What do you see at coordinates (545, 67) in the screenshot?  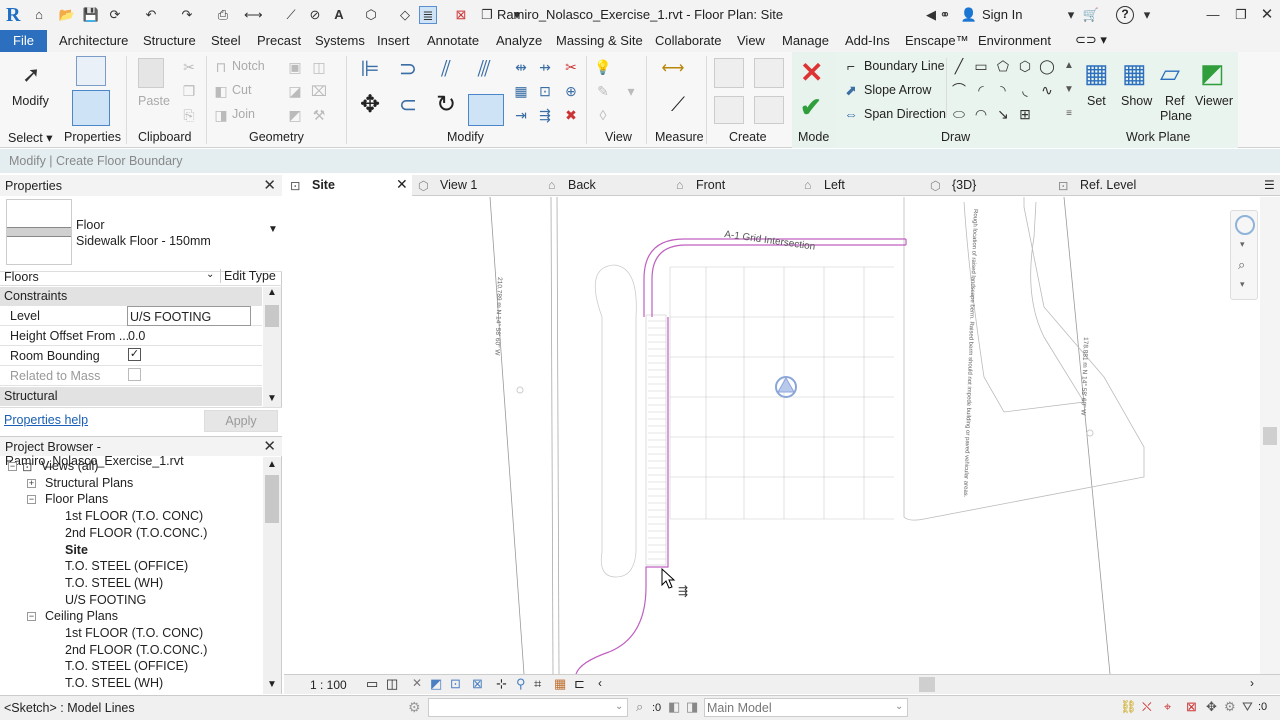 I see `split-gap-icon: ⇸` at bounding box center [545, 67].